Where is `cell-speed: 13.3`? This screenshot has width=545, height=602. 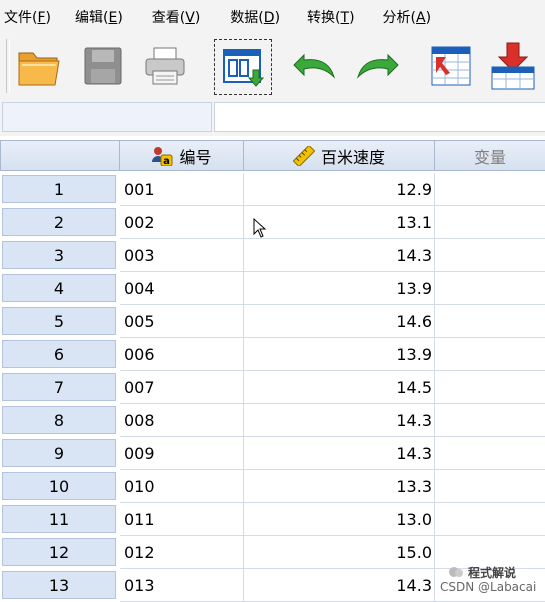 cell-speed: 13.3 is located at coordinates (339, 486).